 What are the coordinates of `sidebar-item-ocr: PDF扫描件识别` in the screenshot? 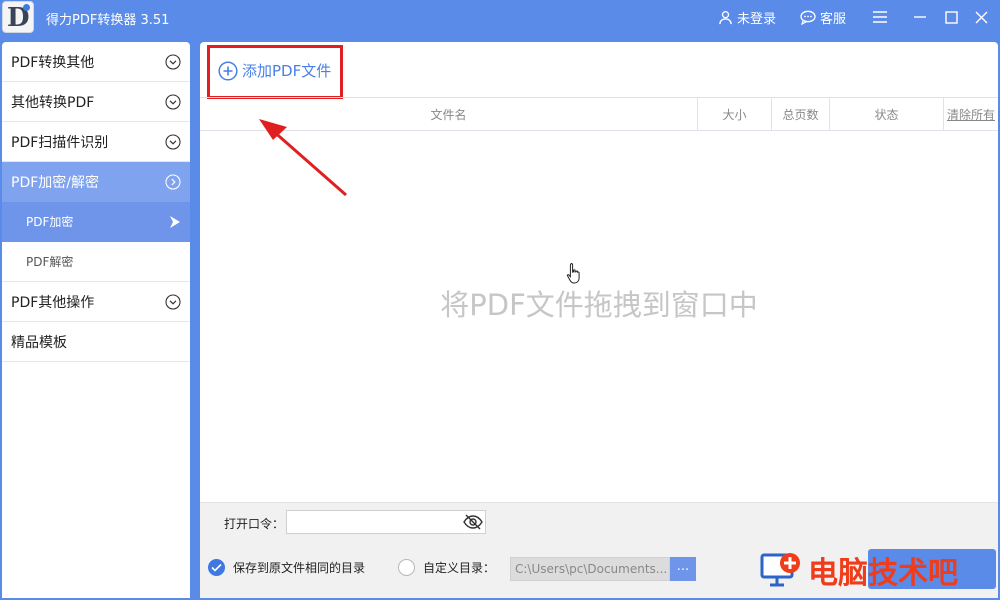 It's located at (96, 142).